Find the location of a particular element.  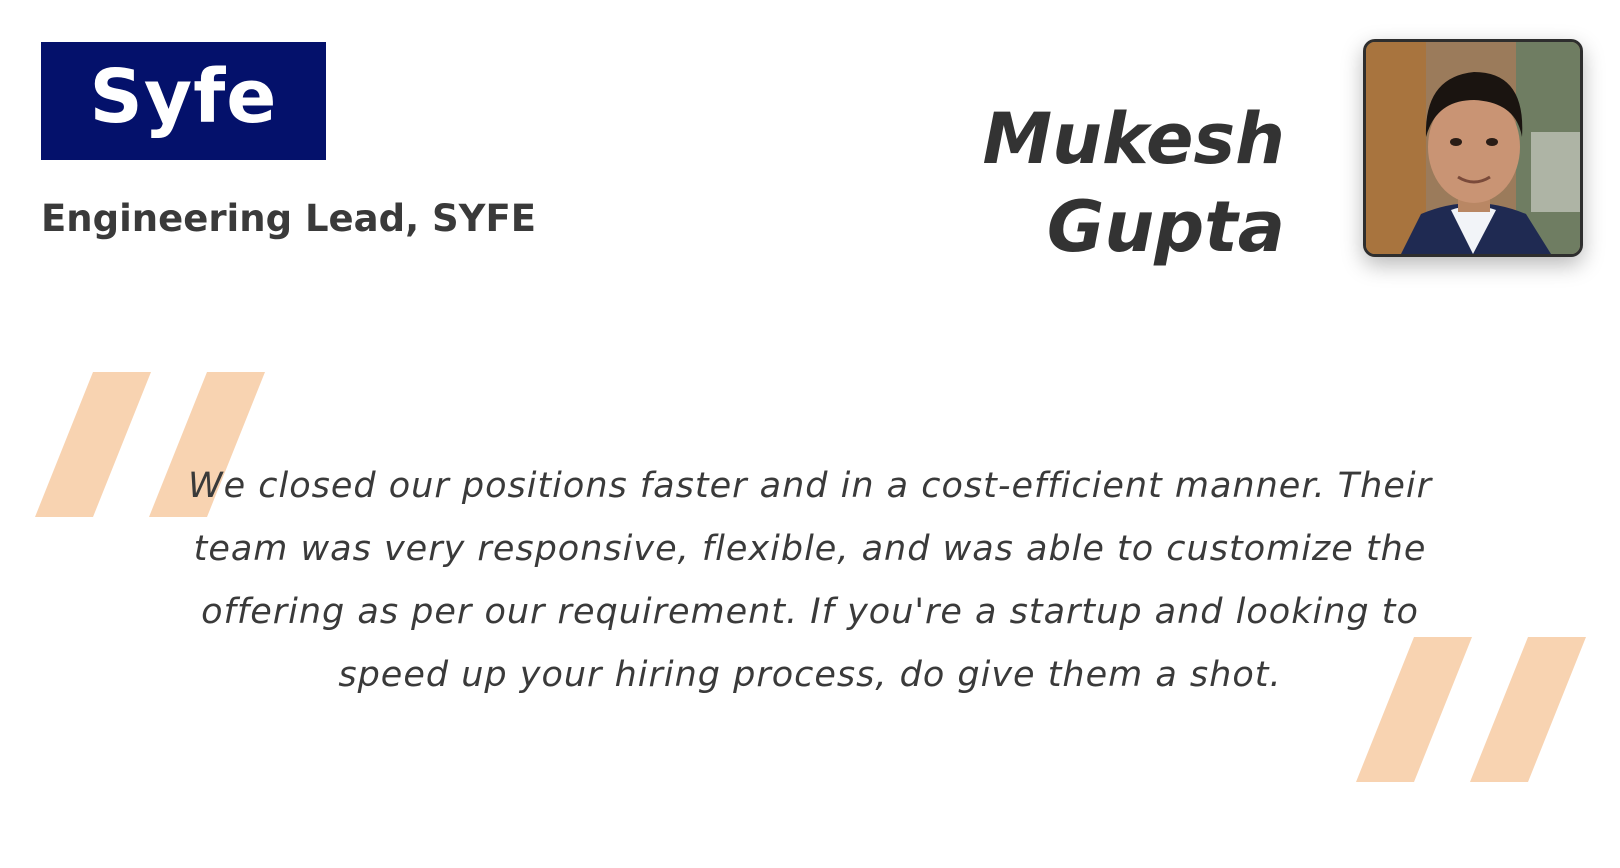

avatar-photo is located at coordinates (1473, 148).